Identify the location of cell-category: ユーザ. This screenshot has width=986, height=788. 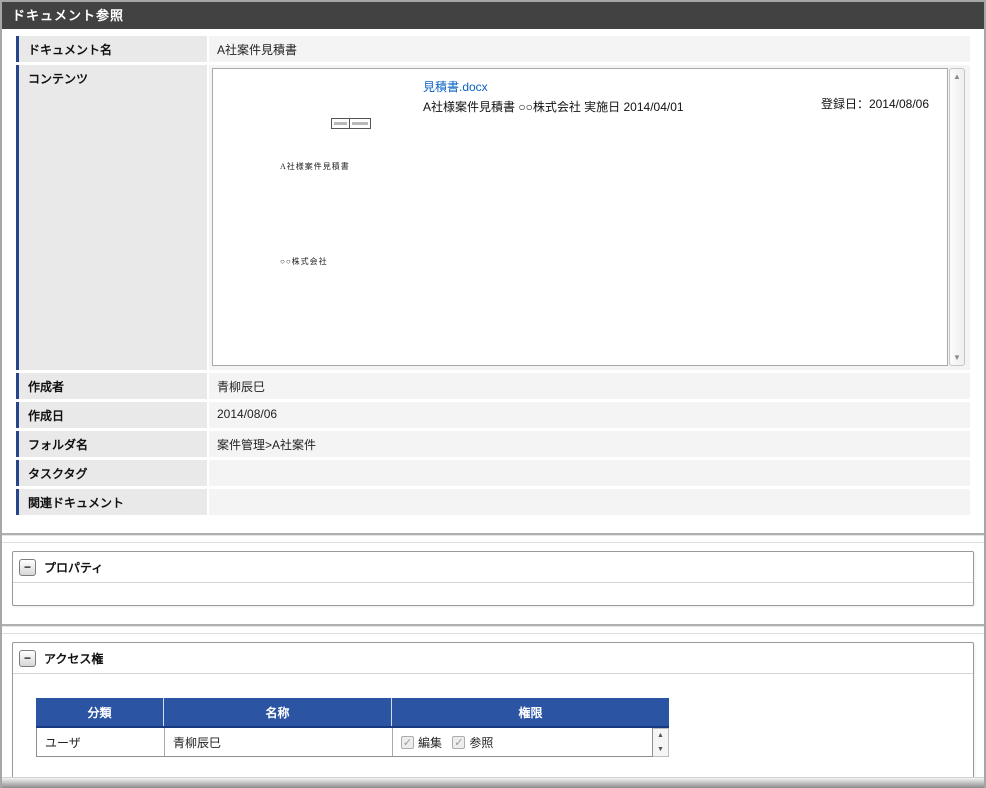
(63, 743).